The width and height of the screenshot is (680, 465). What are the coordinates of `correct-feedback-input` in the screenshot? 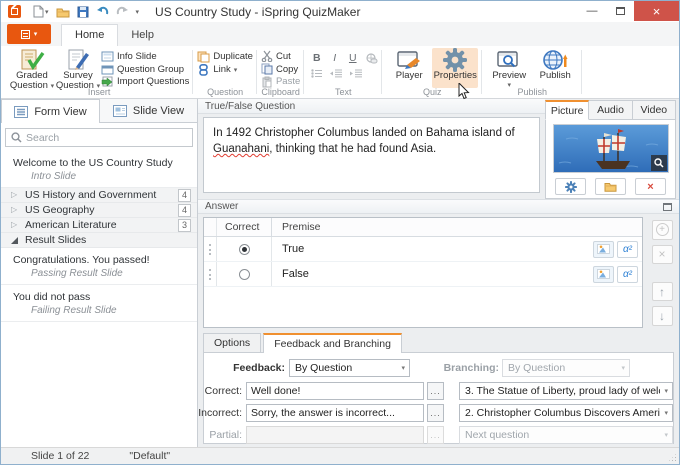 It's located at (335, 391).